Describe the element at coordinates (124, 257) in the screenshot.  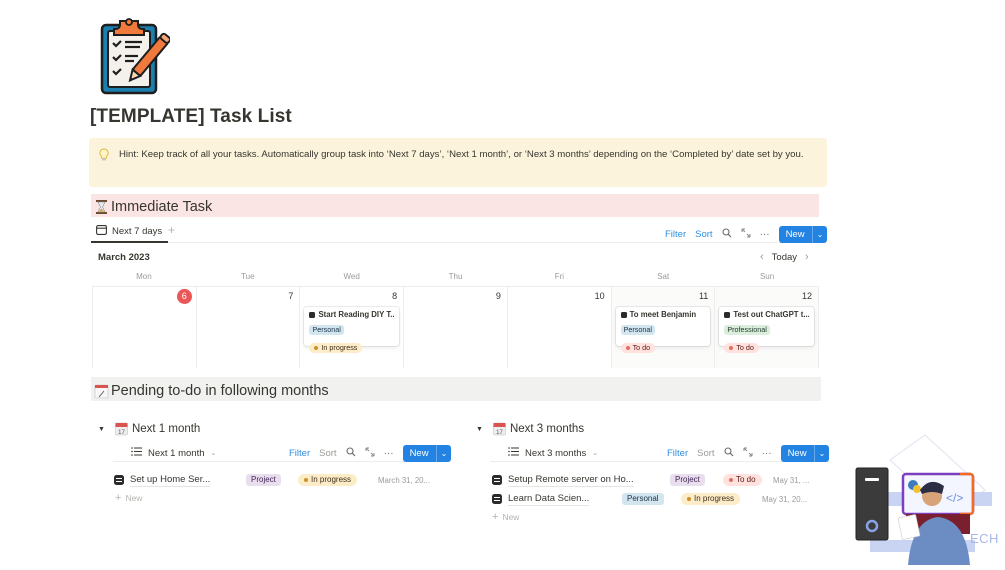
I see `calendar-month-label: March 2023` at that location.